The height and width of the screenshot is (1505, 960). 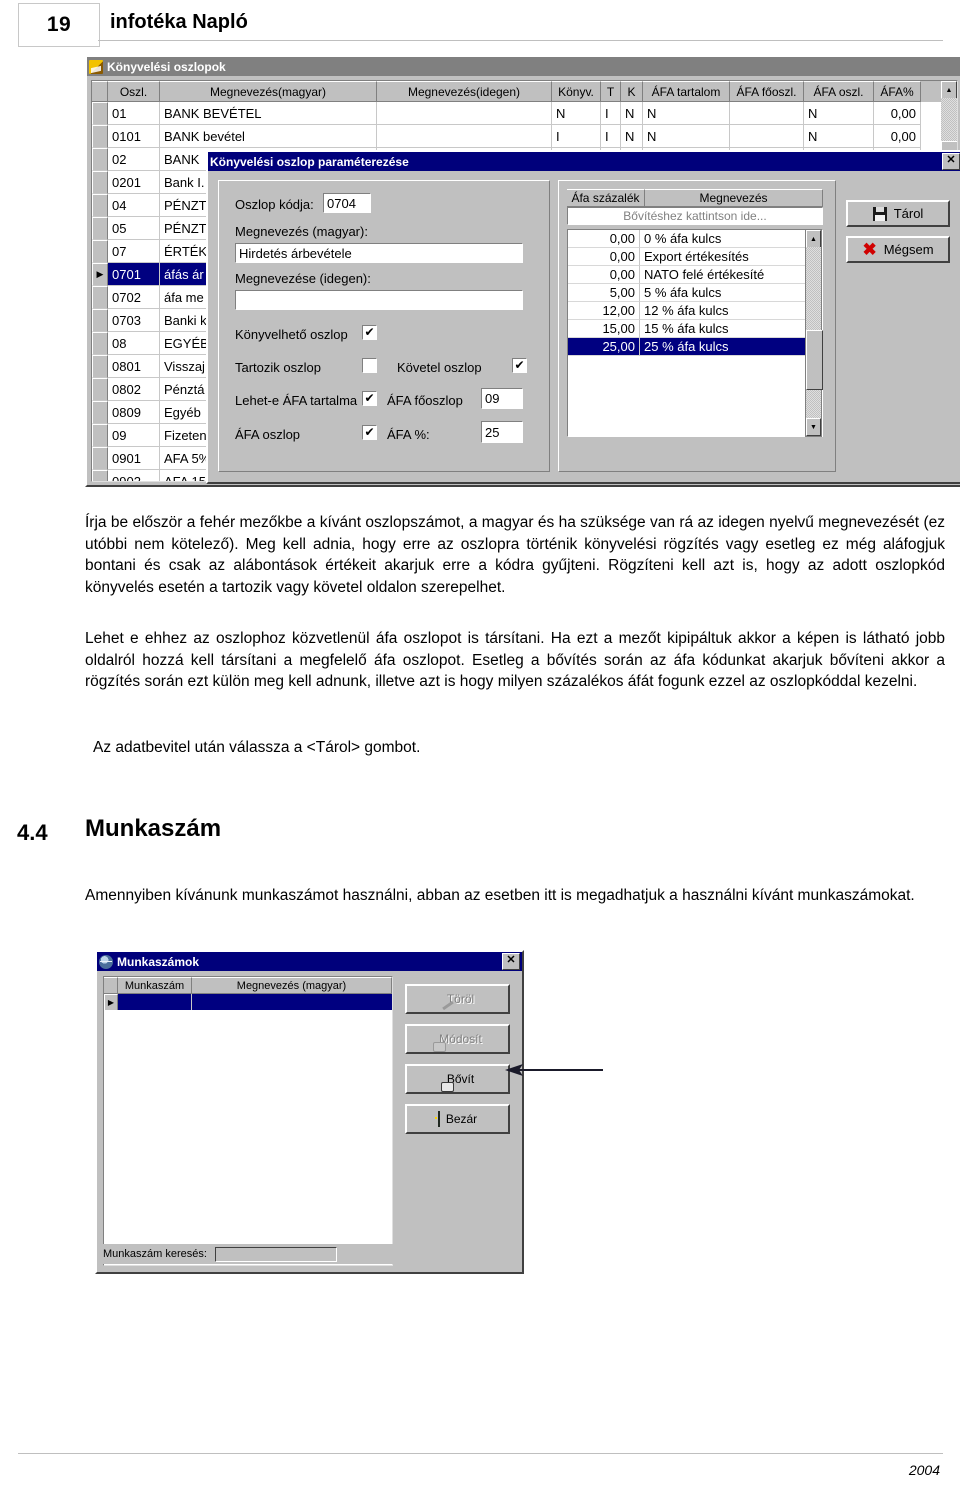 What do you see at coordinates (309, 961) in the screenshot?
I see `munka-window-titlebar: Munkaszámok ✕` at bounding box center [309, 961].